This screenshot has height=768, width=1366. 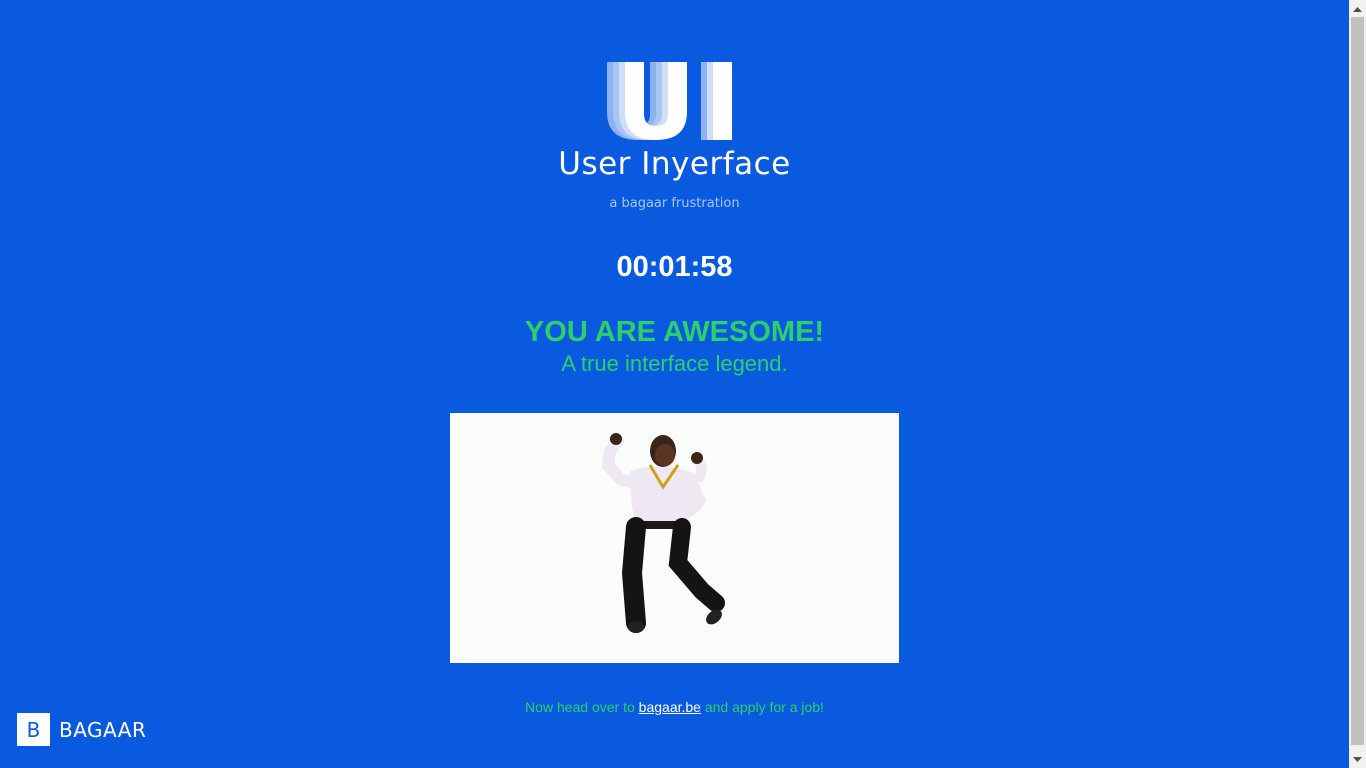 I want to click on scrollbar-thumb, so click(x=1357, y=381).